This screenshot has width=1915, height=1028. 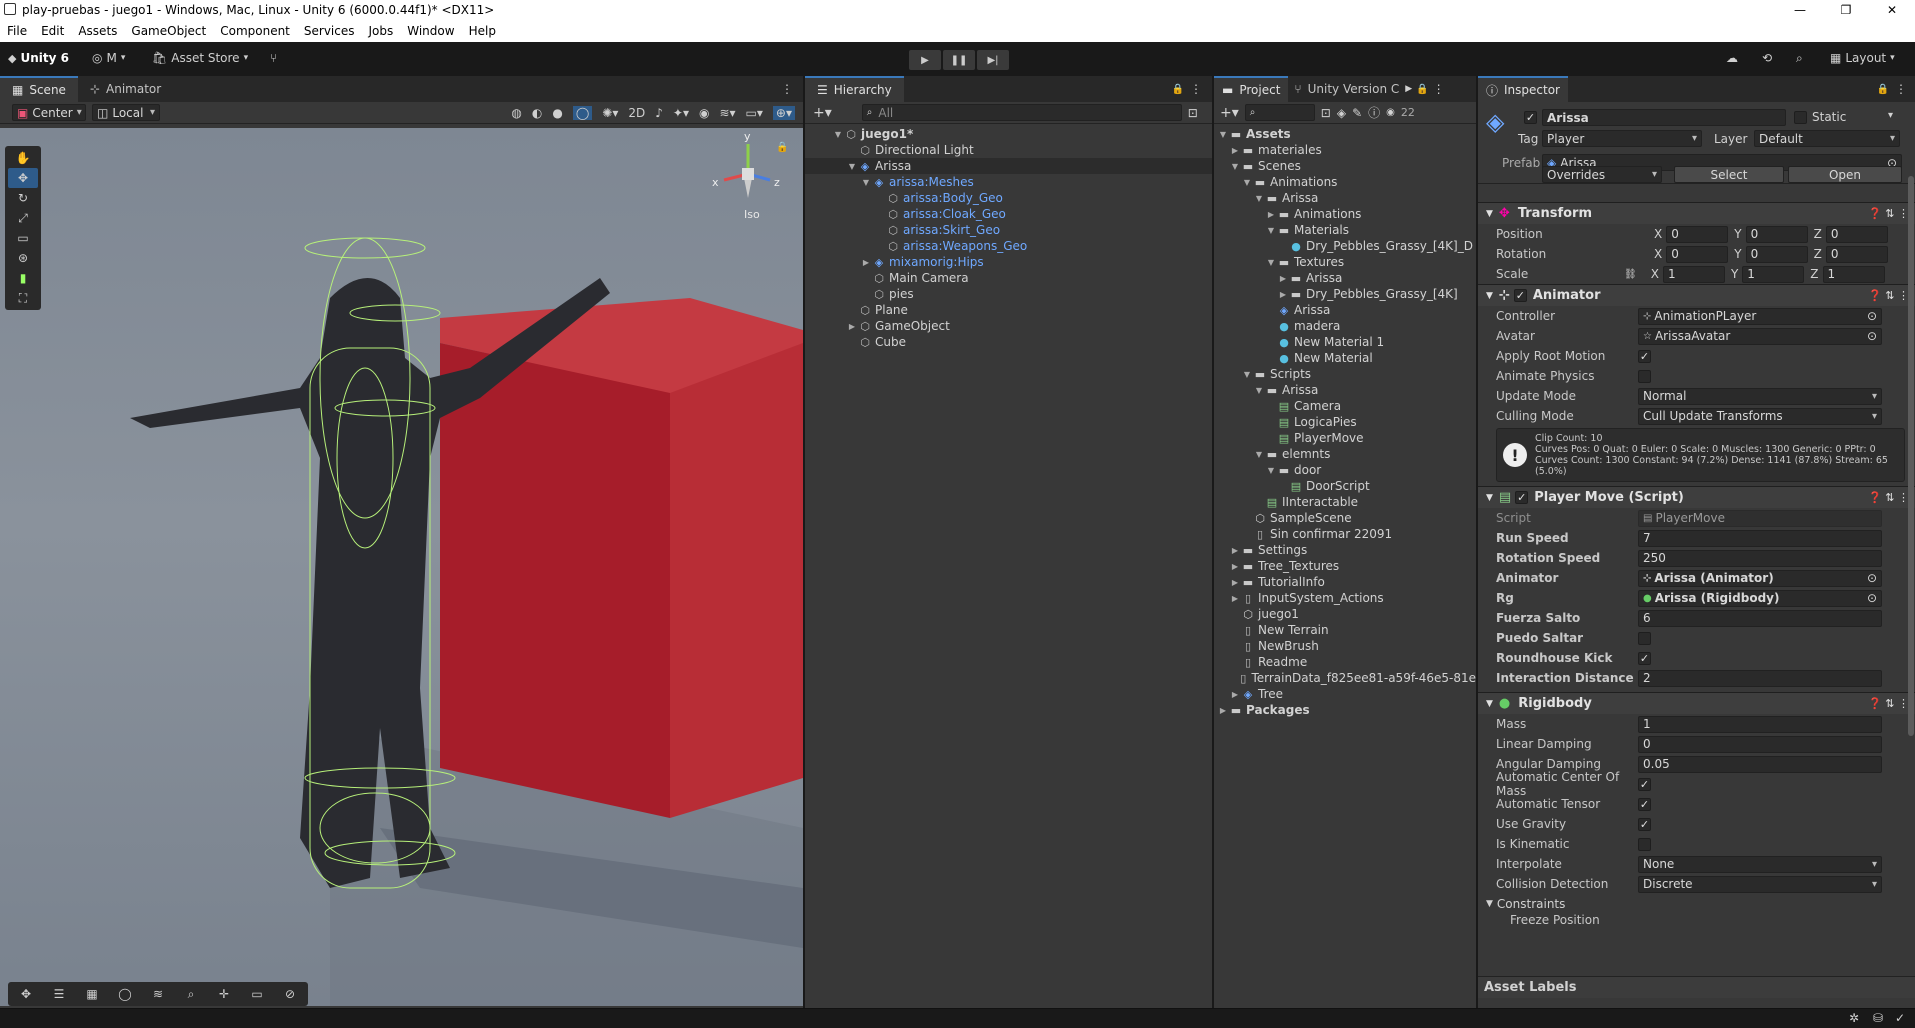 What do you see at coordinates (23, 178) in the screenshot?
I see `move-tool-icon: ✥` at bounding box center [23, 178].